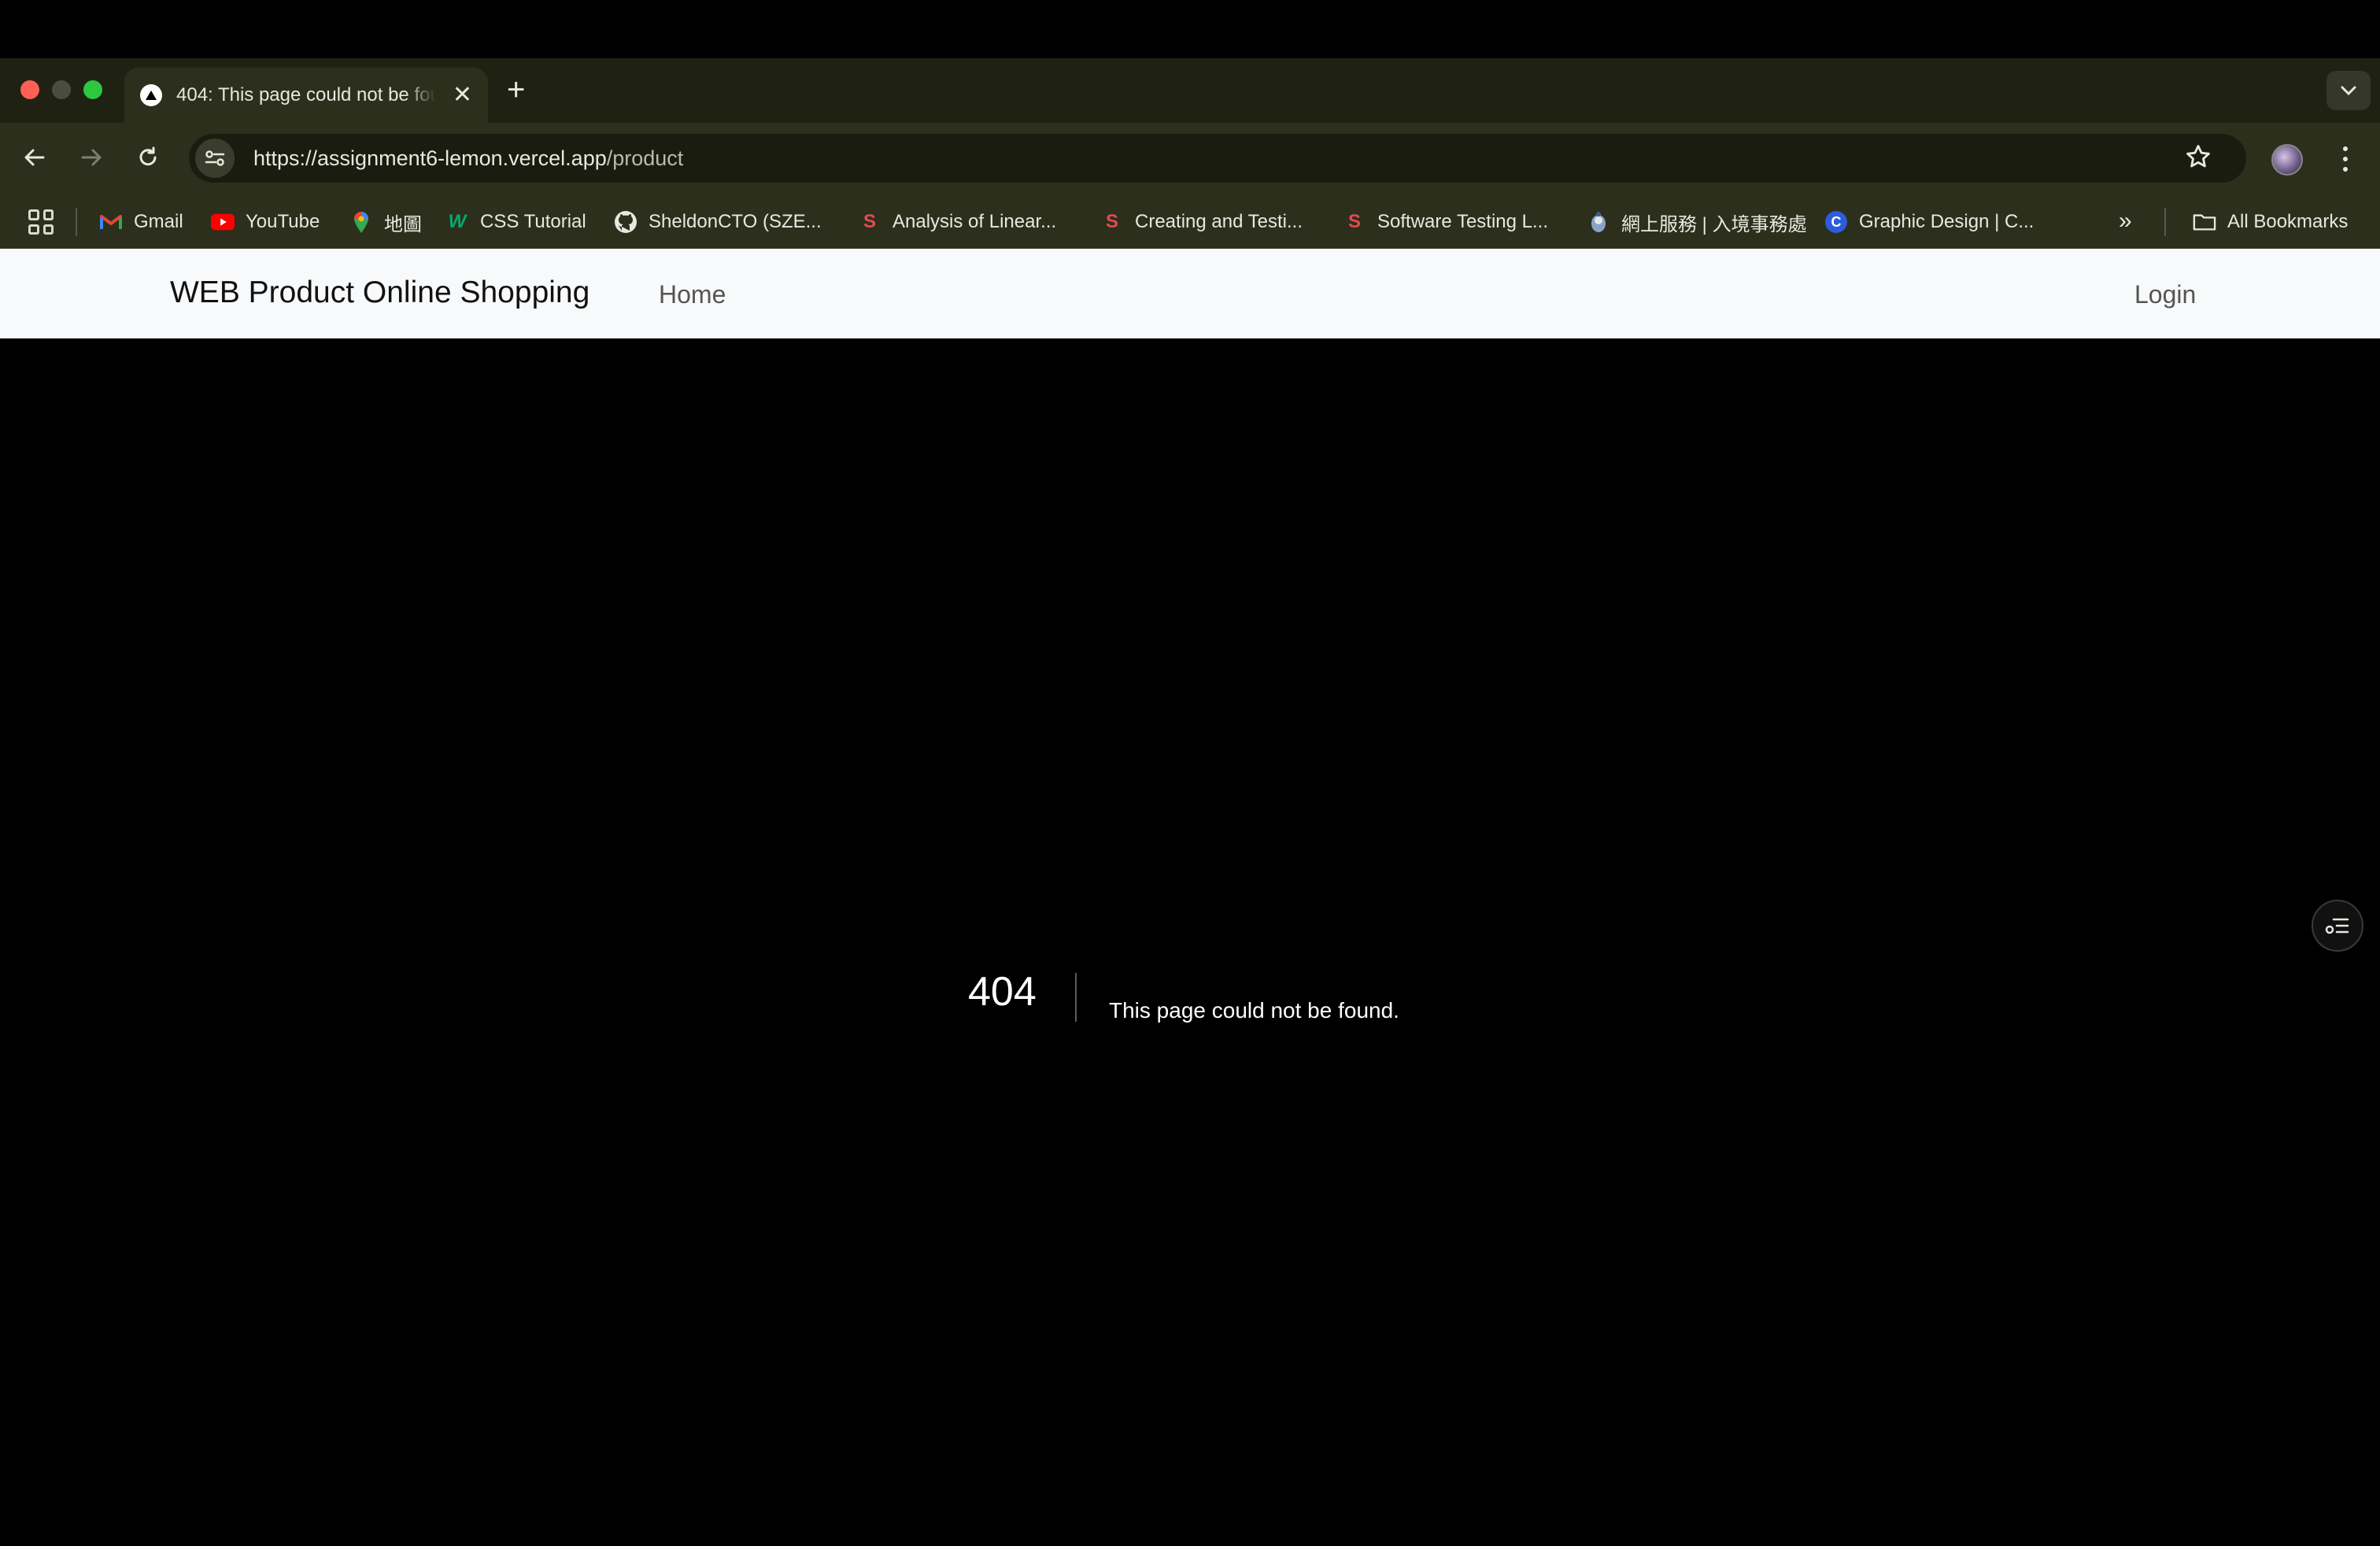 The height and width of the screenshot is (1546, 2380). I want to click on arrow-right-icon, so click(91, 157).